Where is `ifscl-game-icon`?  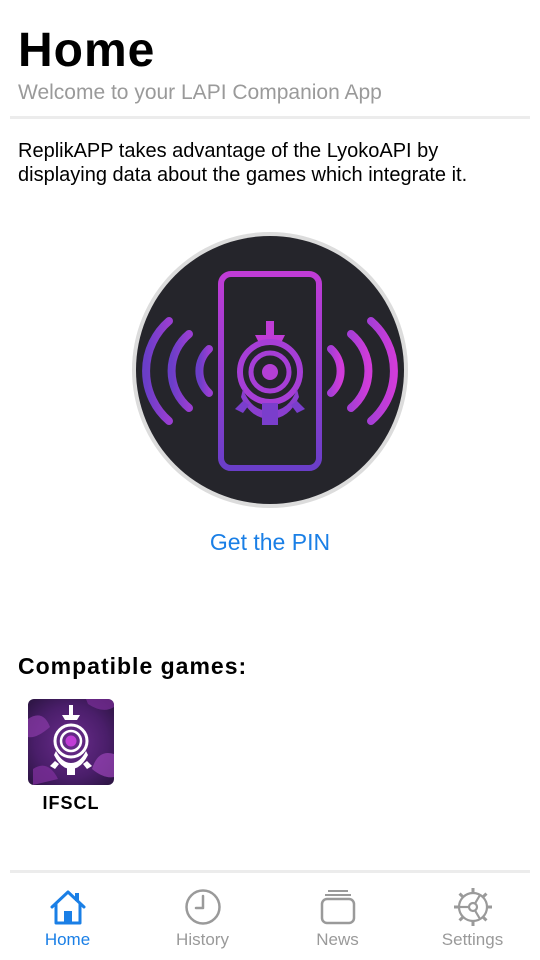
ifscl-game-icon is located at coordinates (71, 742).